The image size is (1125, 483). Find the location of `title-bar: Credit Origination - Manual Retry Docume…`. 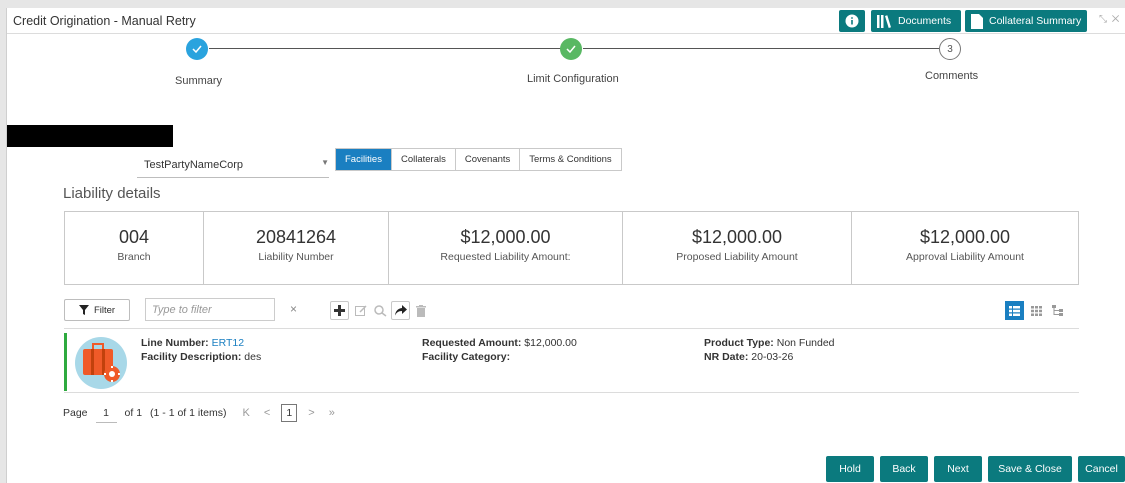

title-bar: Credit Origination - Manual Retry Docume… is located at coordinates (566, 21).